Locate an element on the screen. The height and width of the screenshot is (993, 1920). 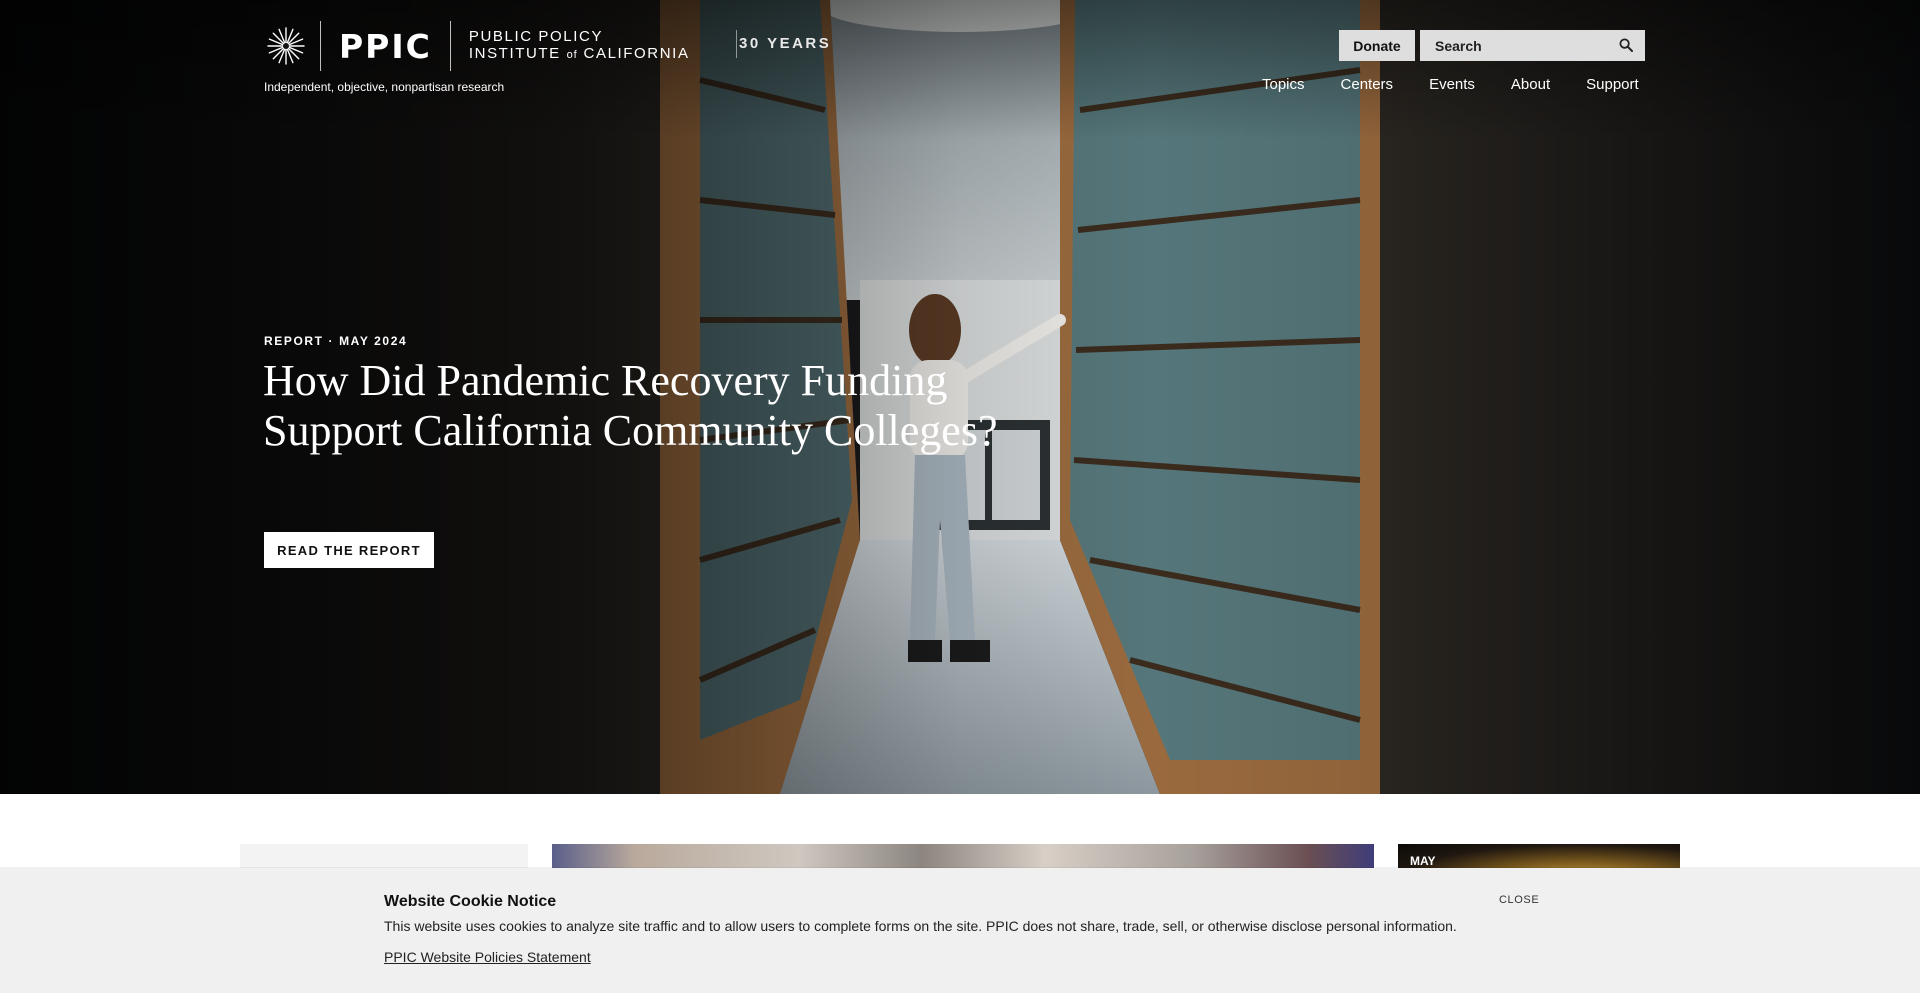
logo-name-line2-b: CALIFORNIA is located at coordinates (636, 53).